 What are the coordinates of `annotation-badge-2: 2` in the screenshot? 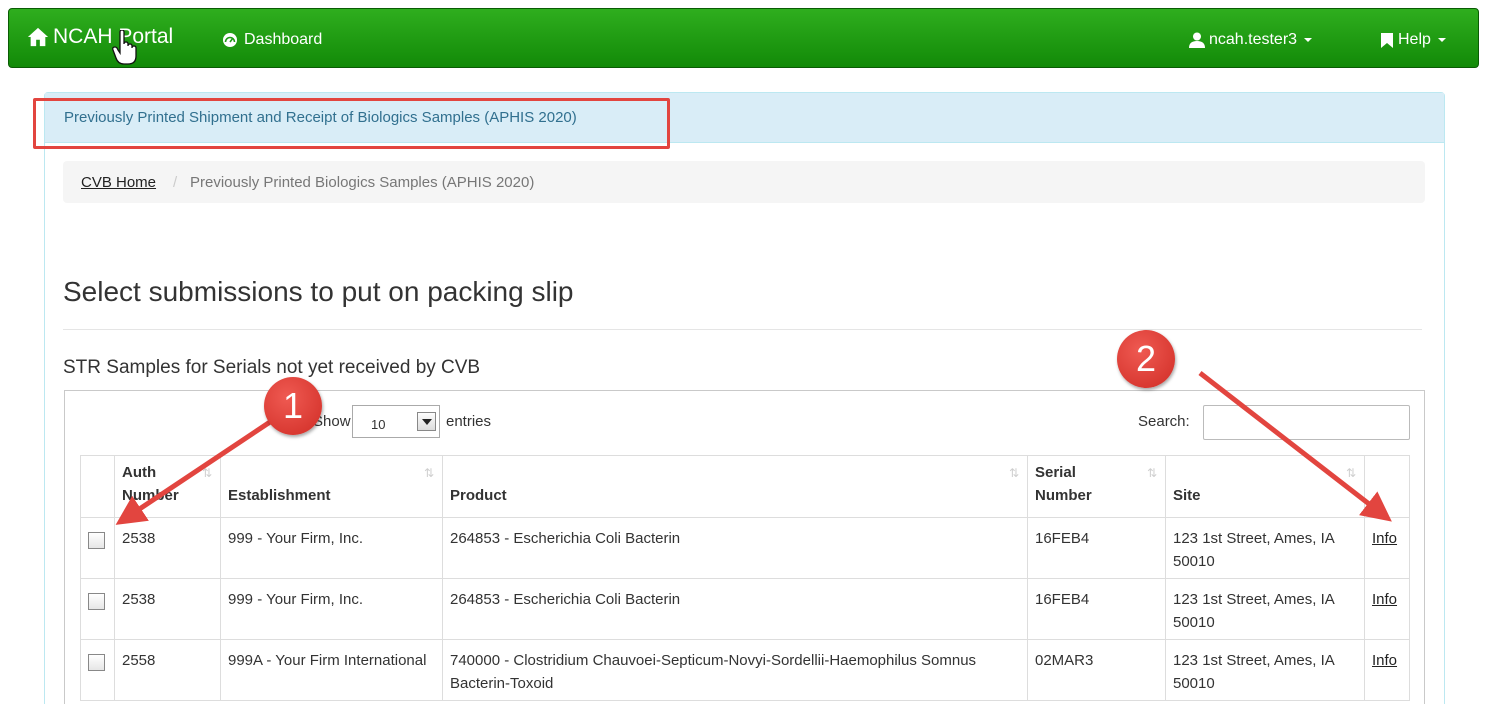 It's located at (1146, 359).